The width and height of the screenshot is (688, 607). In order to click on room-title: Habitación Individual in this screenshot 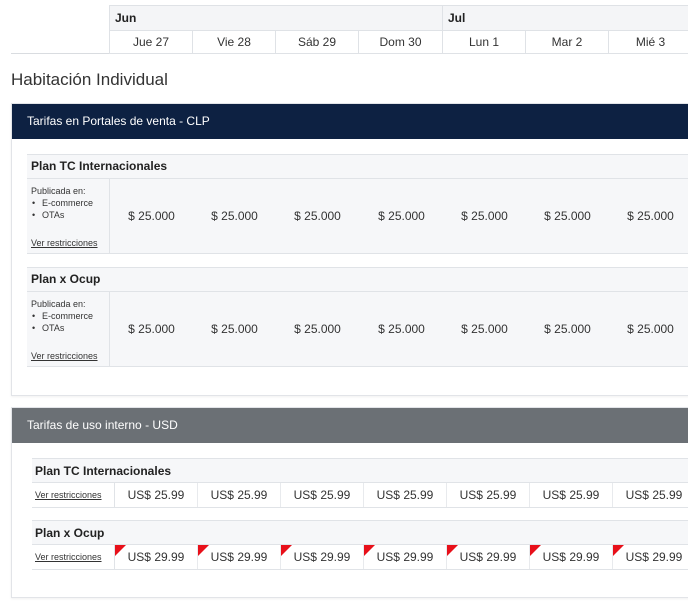, I will do `click(89, 79)`.